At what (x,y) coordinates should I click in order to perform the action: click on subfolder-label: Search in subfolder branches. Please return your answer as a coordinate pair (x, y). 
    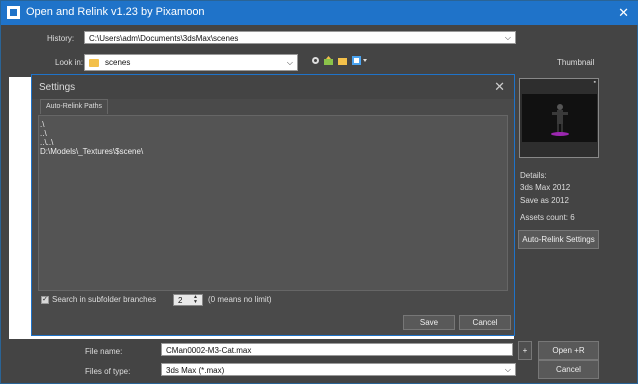
    Looking at the image, I should click on (104, 299).